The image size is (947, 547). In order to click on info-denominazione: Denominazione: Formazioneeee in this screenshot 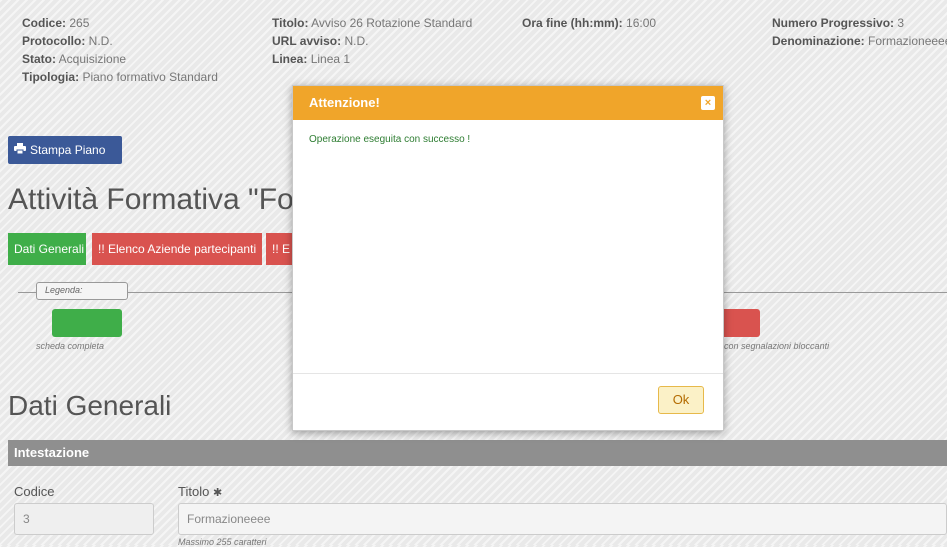, I will do `click(859, 41)`.